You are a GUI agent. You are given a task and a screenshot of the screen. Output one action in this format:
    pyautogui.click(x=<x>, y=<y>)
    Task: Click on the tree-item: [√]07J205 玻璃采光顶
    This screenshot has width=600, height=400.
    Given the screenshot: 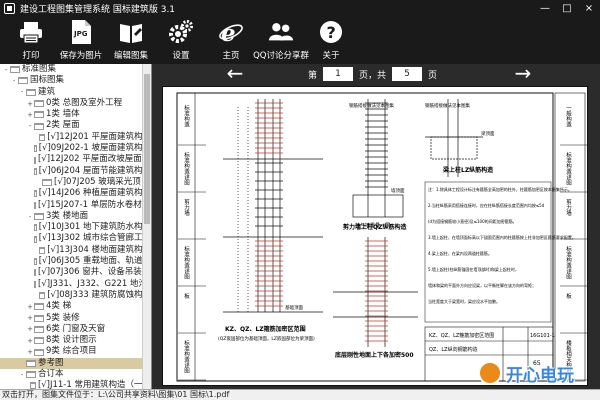 What is the action you would take?
    pyautogui.click(x=75, y=182)
    